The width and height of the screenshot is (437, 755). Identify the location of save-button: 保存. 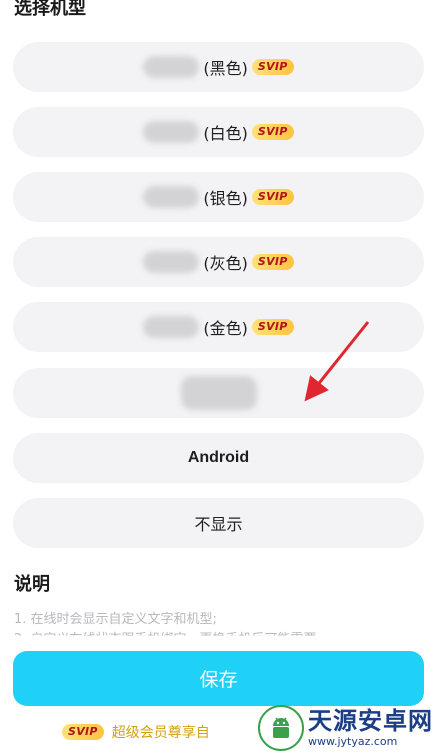
(218, 678).